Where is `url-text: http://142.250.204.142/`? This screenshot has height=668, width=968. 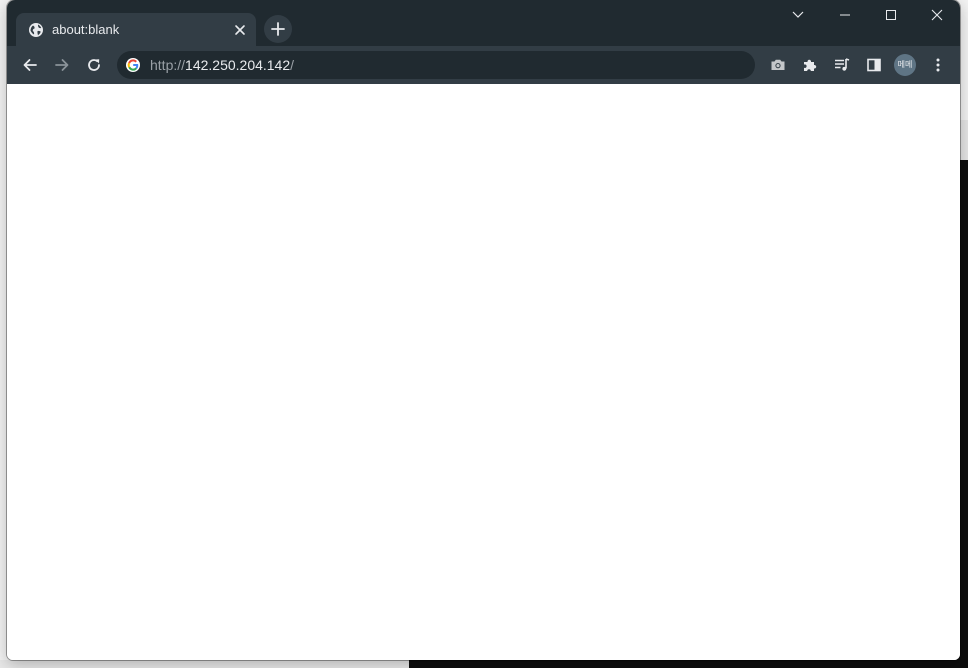 url-text: http://142.250.204.142/ is located at coordinates (222, 65).